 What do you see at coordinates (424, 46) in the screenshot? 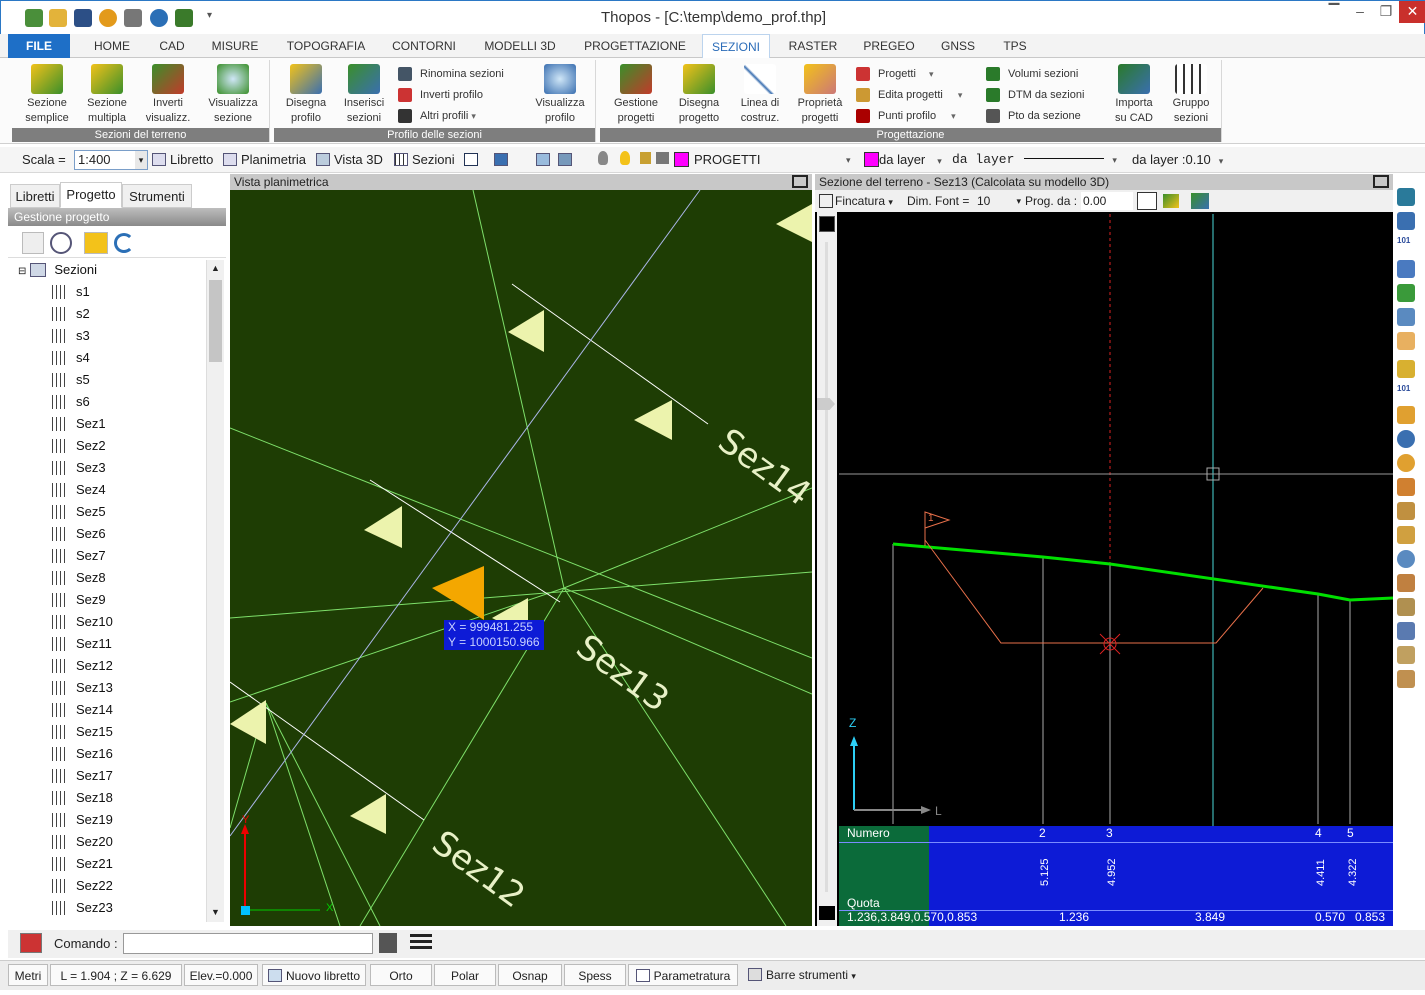
I see `tab-contorni: CONTORNI` at bounding box center [424, 46].